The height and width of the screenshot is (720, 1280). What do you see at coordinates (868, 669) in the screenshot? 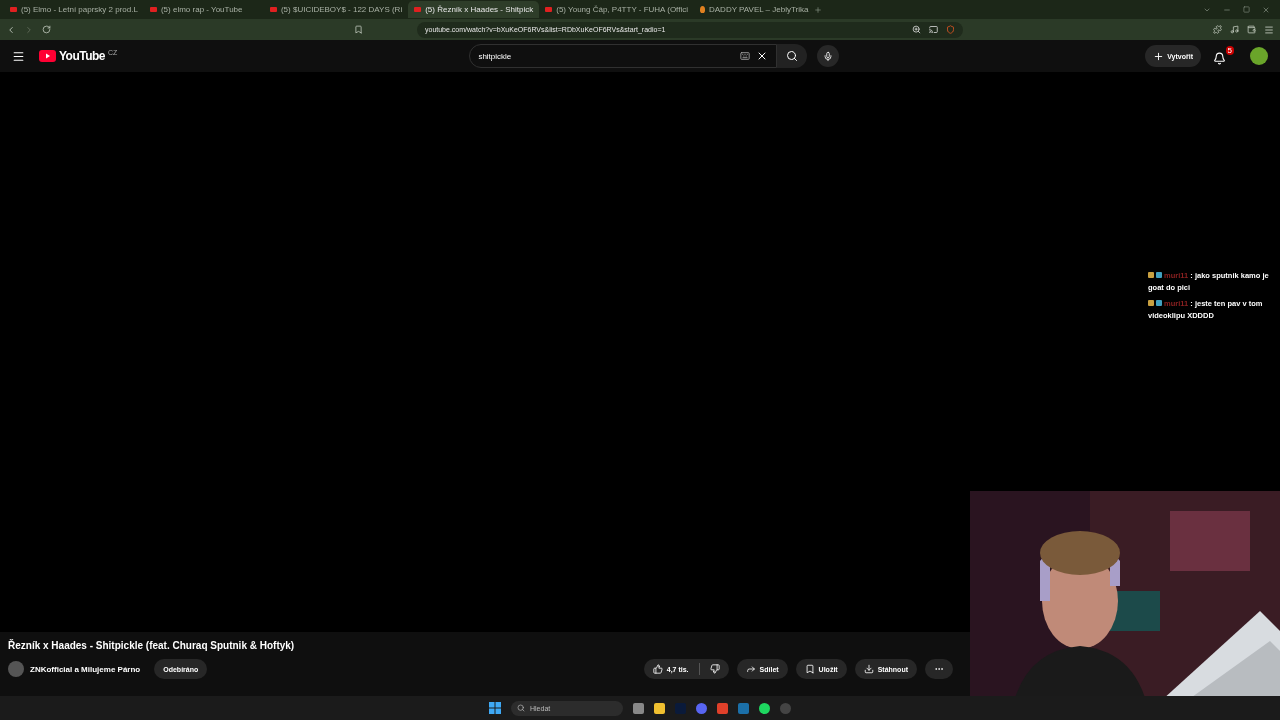
I see `download-icon` at bounding box center [868, 669].